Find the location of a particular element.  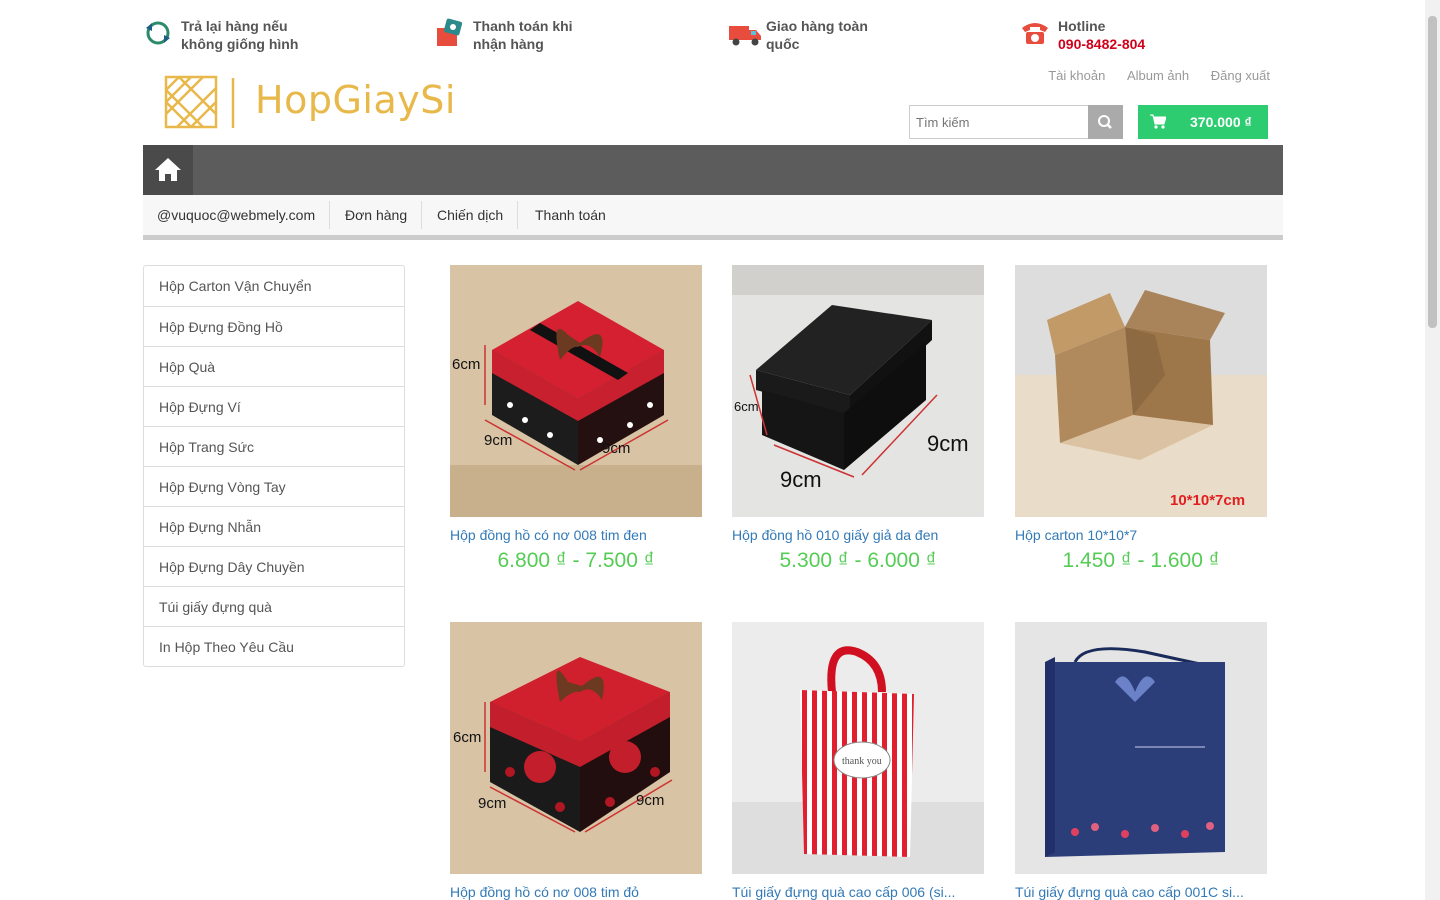

account-links: Tài khoản Album ảnh Đăng xuất is located at coordinates (1150, 75).